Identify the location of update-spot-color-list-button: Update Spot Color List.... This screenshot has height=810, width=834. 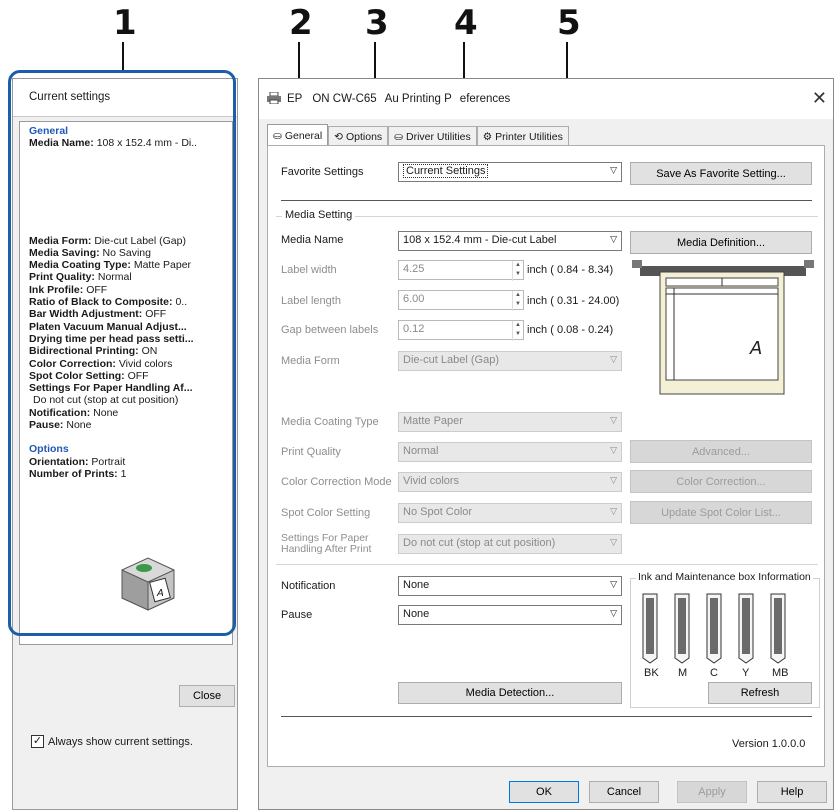
(721, 512).